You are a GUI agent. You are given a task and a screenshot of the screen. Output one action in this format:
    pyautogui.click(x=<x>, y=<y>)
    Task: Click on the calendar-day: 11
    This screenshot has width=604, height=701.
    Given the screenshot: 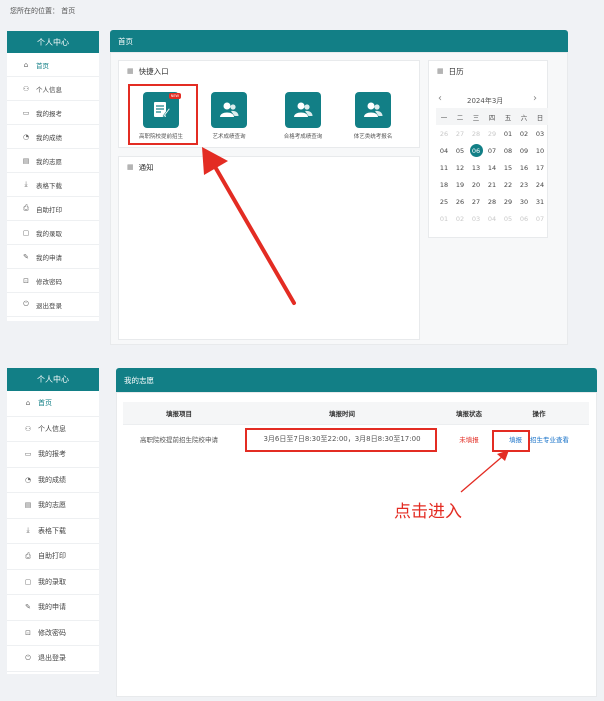 What is the action you would take?
    pyautogui.click(x=444, y=167)
    